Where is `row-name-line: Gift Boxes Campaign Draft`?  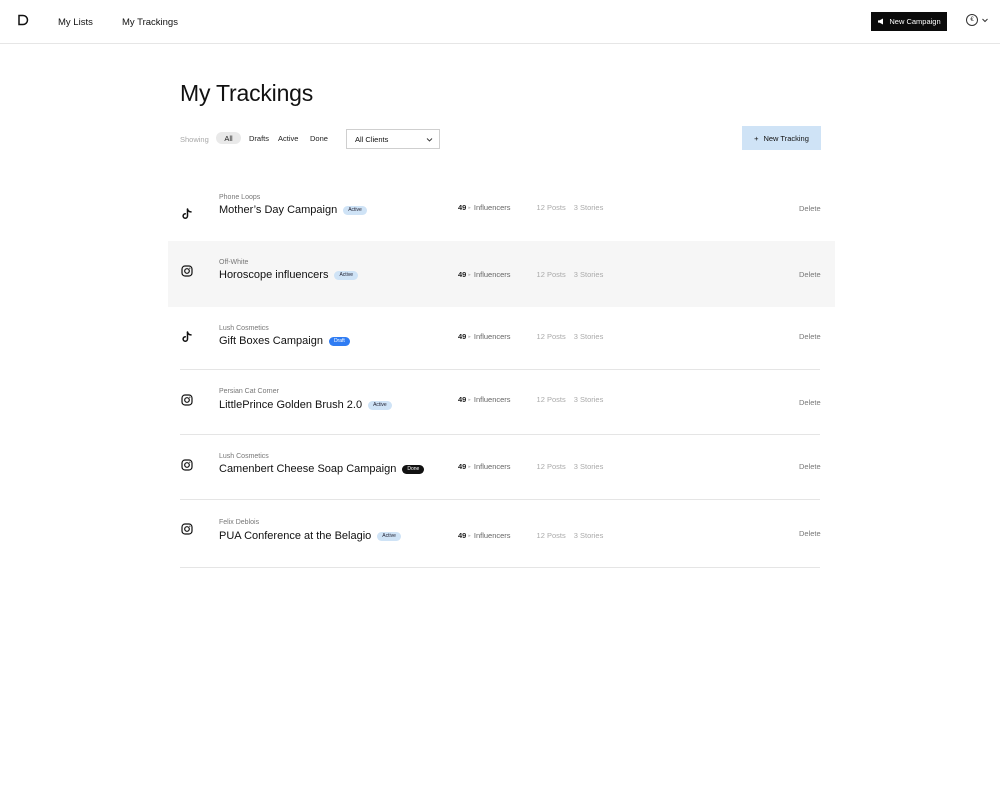 row-name-line: Gift Boxes Campaign Draft is located at coordinates (284, 341).